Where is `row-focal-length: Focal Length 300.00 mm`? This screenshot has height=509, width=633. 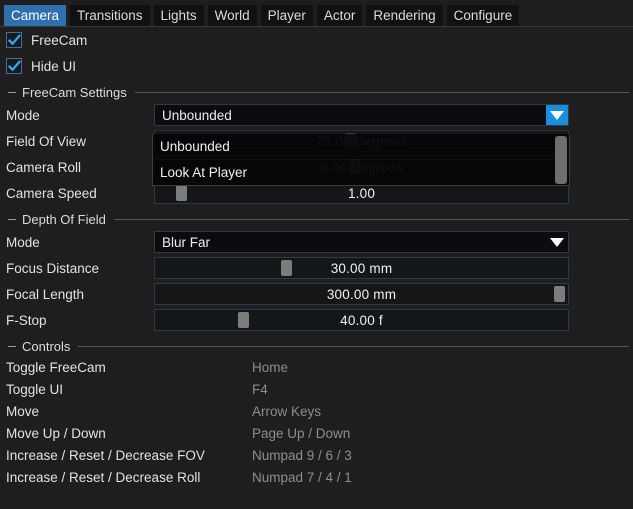
row-focal-length: Focal Length 300.00 mm is located at coordinates (316, 294).